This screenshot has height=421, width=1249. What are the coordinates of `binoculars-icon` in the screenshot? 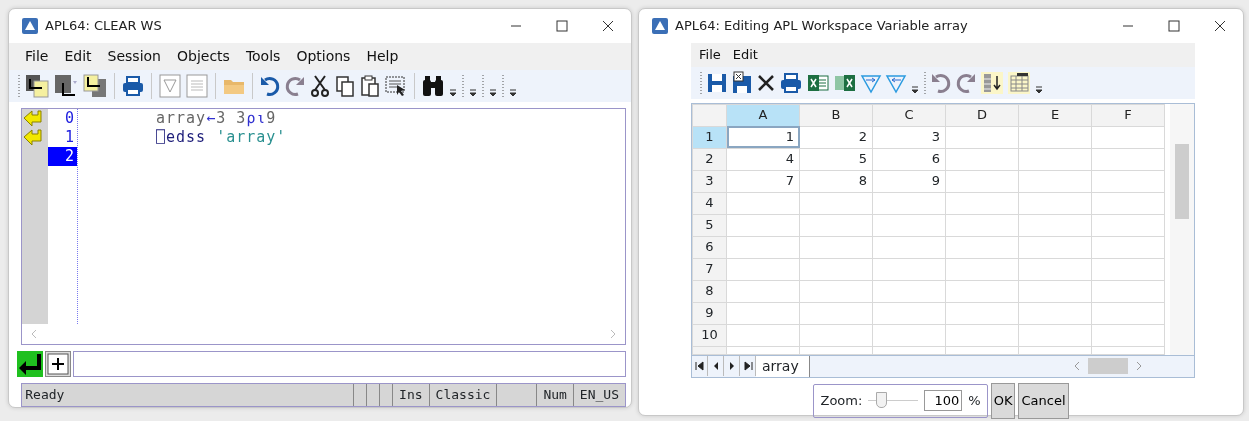 It's located at (433, 86).